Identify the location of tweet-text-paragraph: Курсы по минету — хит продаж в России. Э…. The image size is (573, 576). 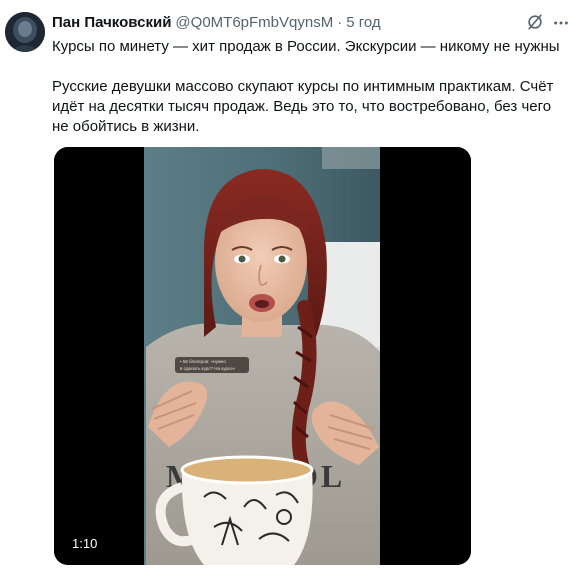
(306, 46).